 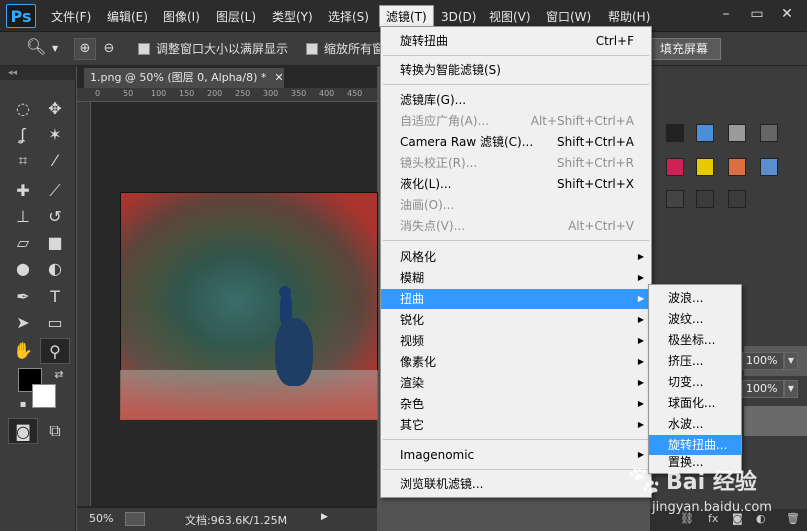 I want to click on move-tool-icon: ✥, so click(x=55, y=109).